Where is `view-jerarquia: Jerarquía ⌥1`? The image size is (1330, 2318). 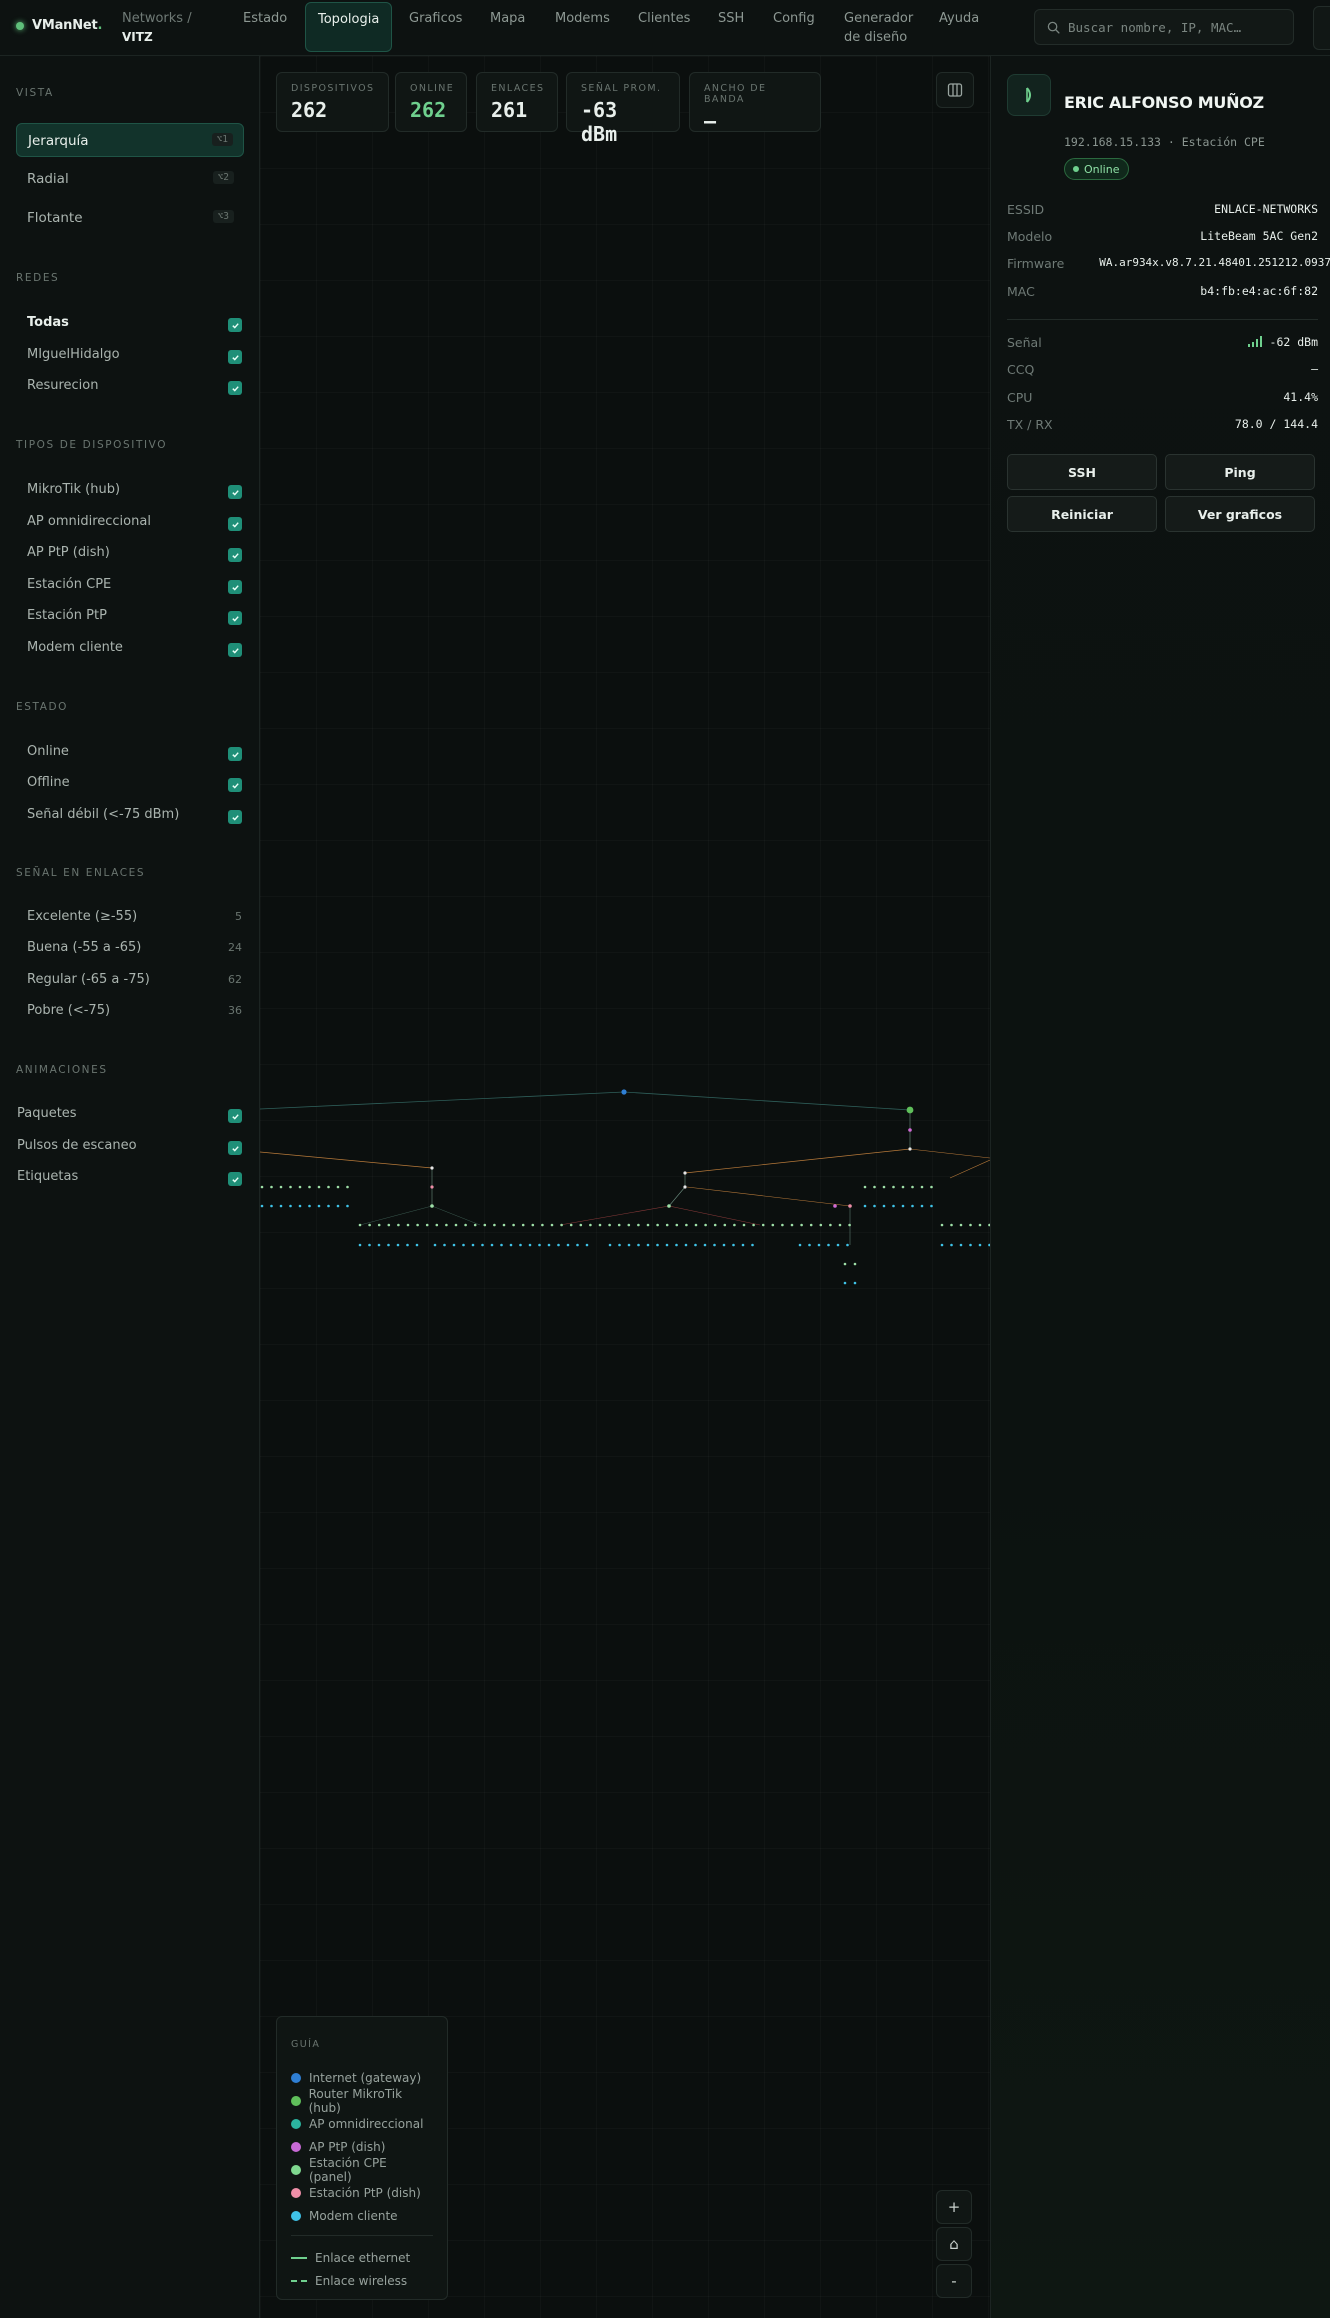
view-jerarquia: Jerarquía ⌥1 is located at coordinates (130, 140).